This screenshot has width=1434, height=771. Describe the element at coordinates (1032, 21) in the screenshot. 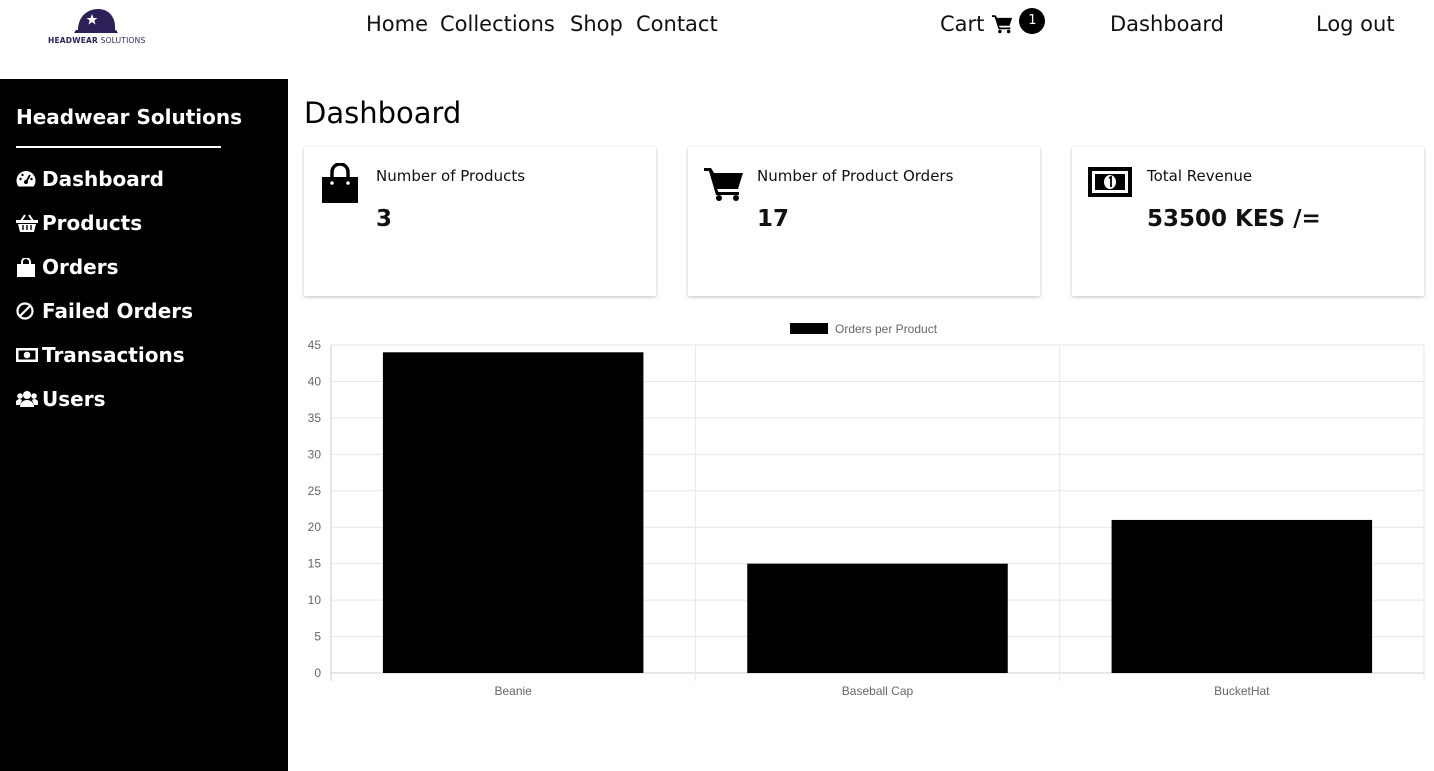

I see `cart-count-badge: 1` at that location.